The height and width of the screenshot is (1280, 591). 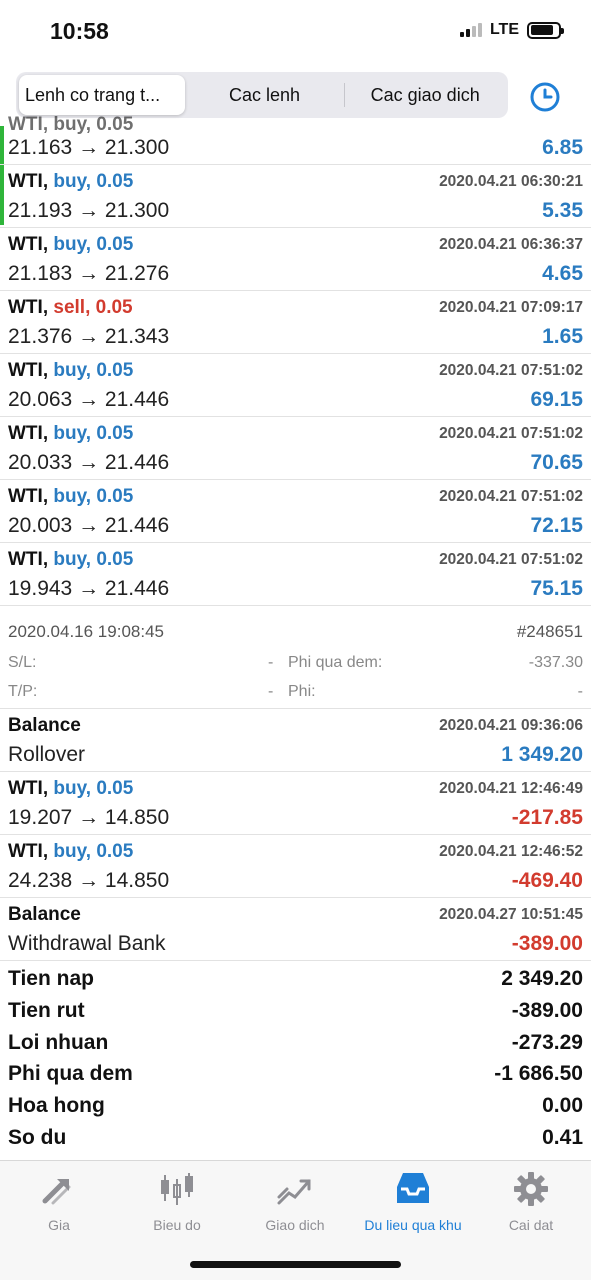 What do you see at coordinates (265, 95) in the screenshot?
I see `segment-orders: Cac lenh` at bounding box center [265, 95].